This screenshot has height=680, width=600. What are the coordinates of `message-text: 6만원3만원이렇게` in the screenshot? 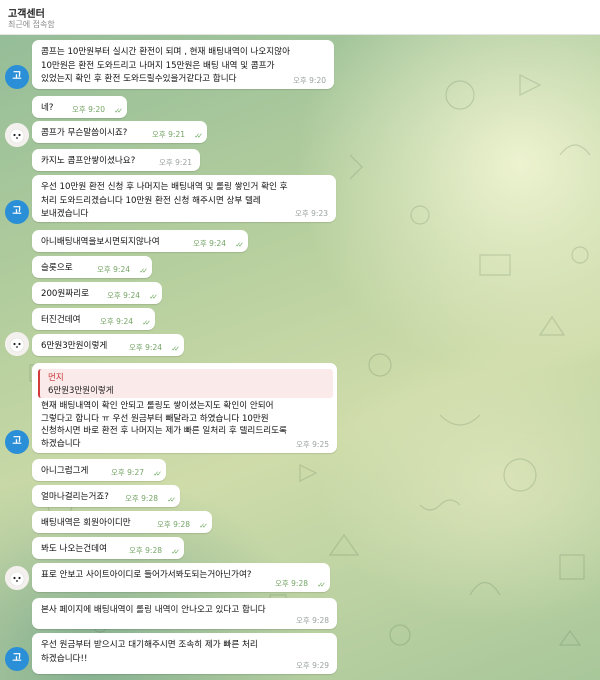 It's located at (74, 346).